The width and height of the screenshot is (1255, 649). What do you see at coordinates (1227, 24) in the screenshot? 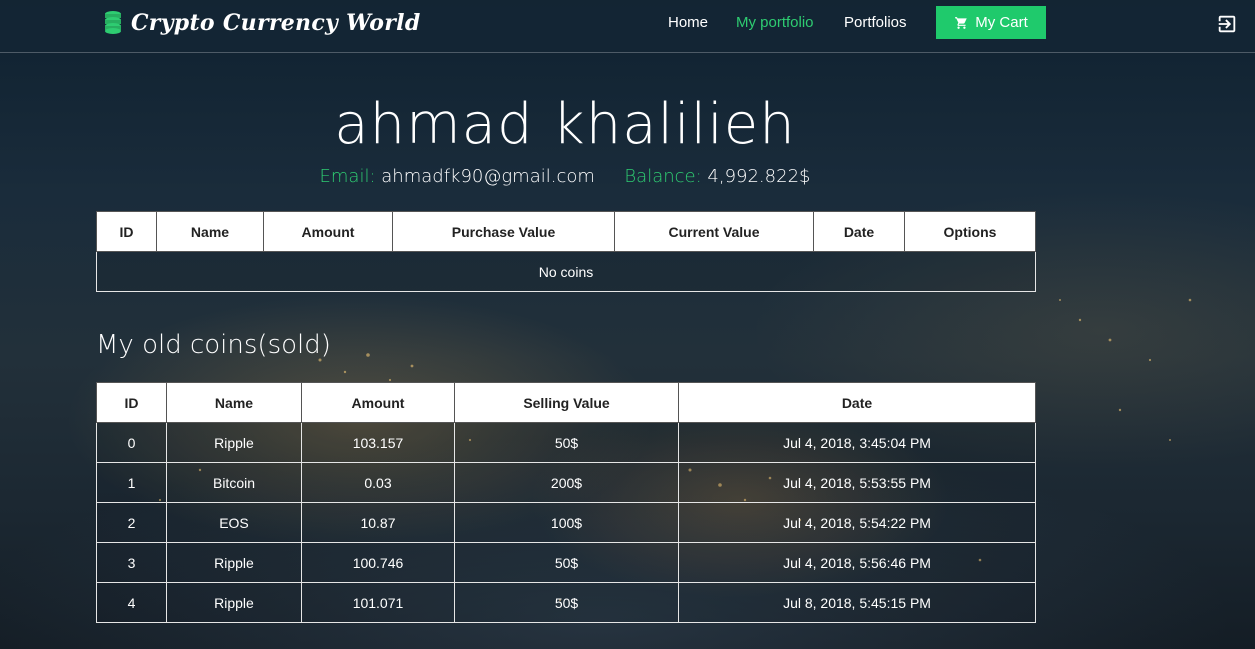
I see `logout-icon` at bounding box center [1227, 24].